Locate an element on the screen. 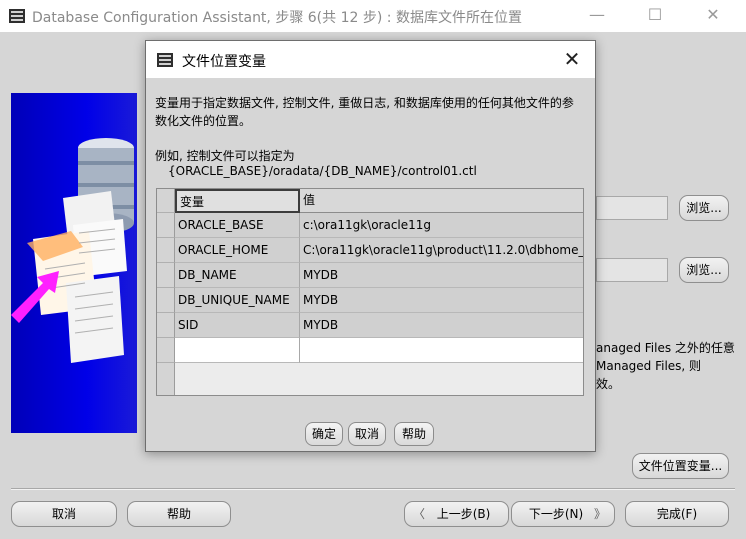  app-icon is located at coordinates (17, 16).